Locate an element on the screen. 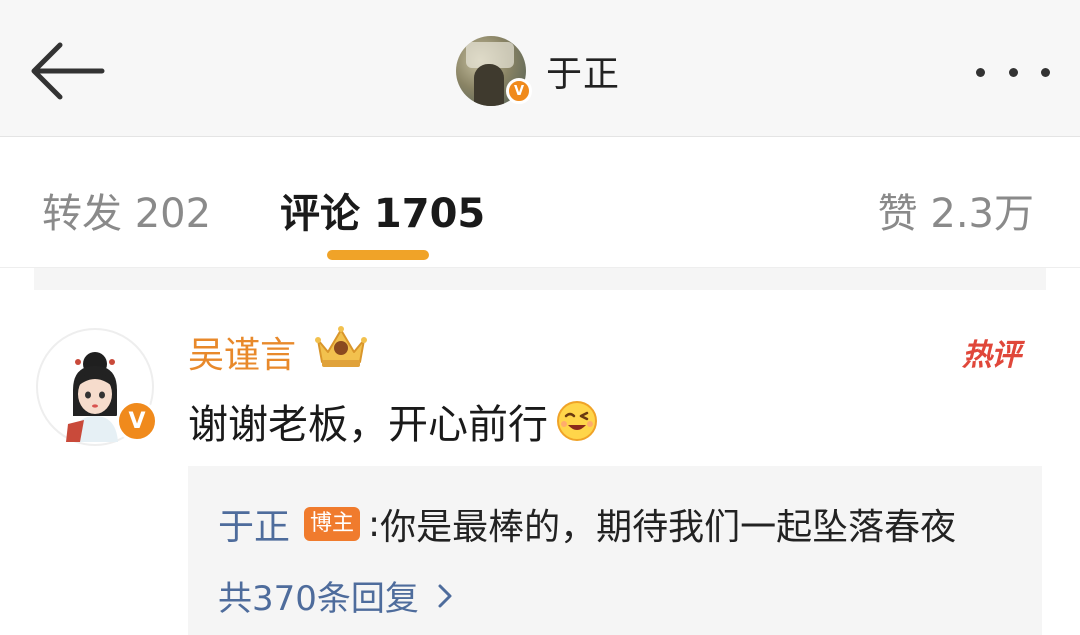 The width and height of the screenshot is (1080, 635). comment-body: 谢谢老板，开心前行 is located at coordinates (368, 425).